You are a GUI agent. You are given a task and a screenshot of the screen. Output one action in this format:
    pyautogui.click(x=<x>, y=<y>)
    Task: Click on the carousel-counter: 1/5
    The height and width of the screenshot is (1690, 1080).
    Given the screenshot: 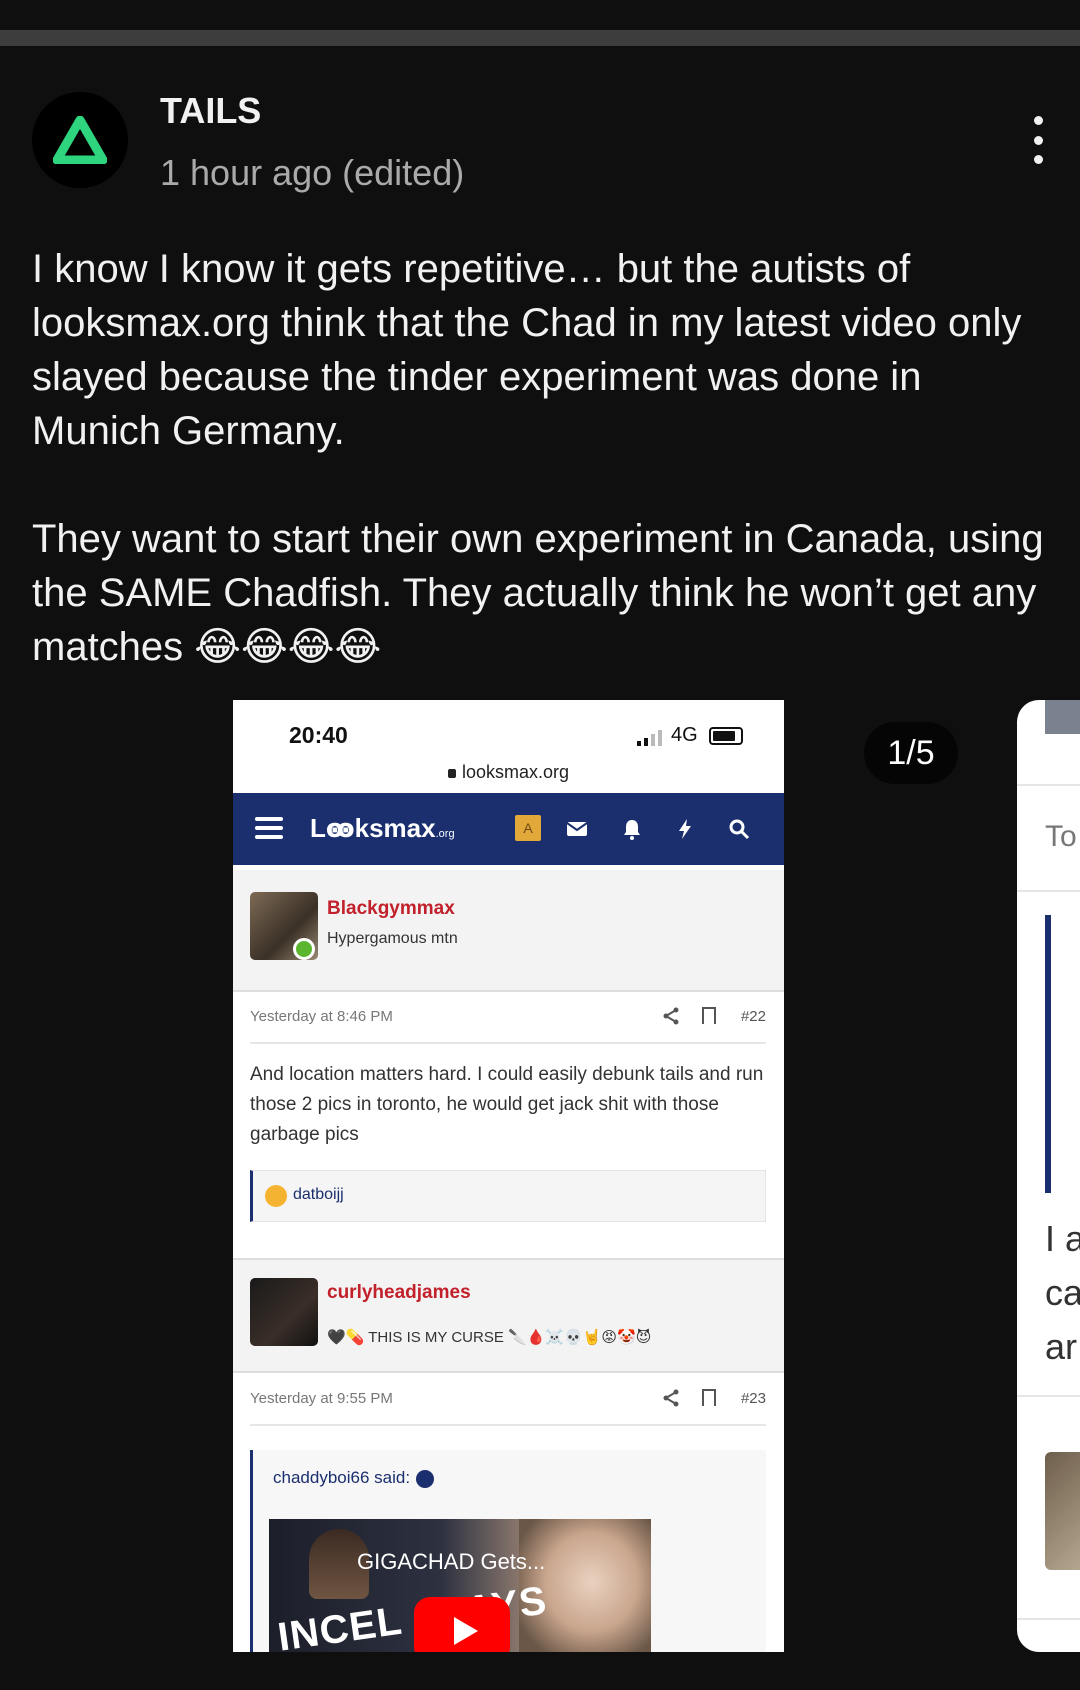 What is the action you would take?
    pyautogui.click(x=911, y=753)
    